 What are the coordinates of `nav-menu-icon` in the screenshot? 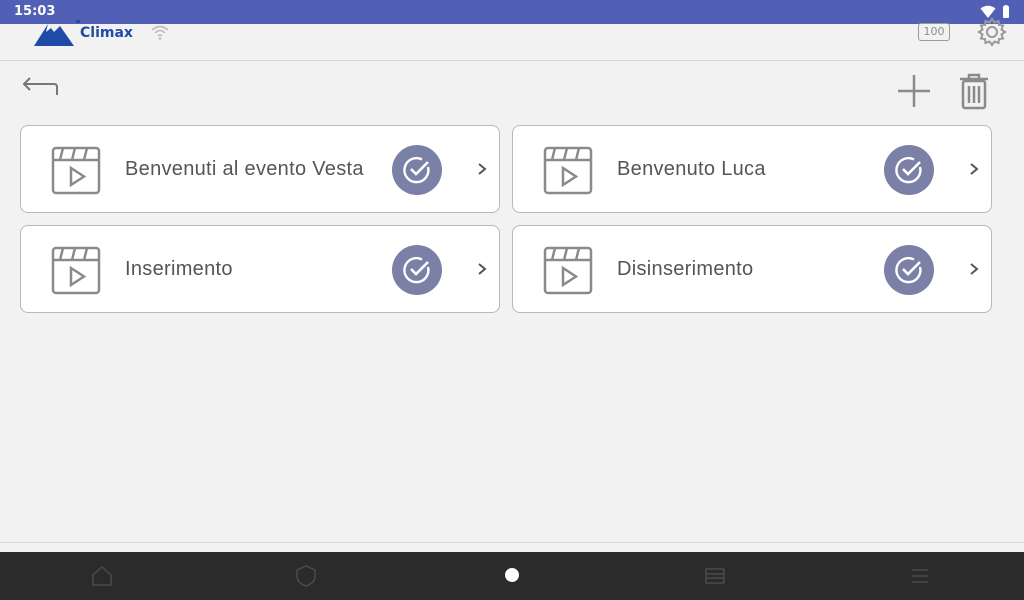 It's located at (920, 576).